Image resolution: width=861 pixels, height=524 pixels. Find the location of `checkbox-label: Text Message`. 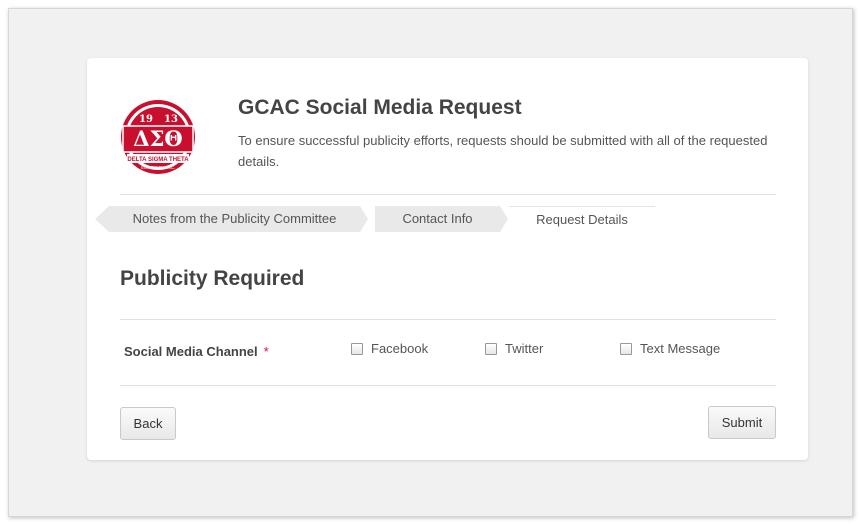

checkbox-label: Text Message is located at coordinates (680, 348).